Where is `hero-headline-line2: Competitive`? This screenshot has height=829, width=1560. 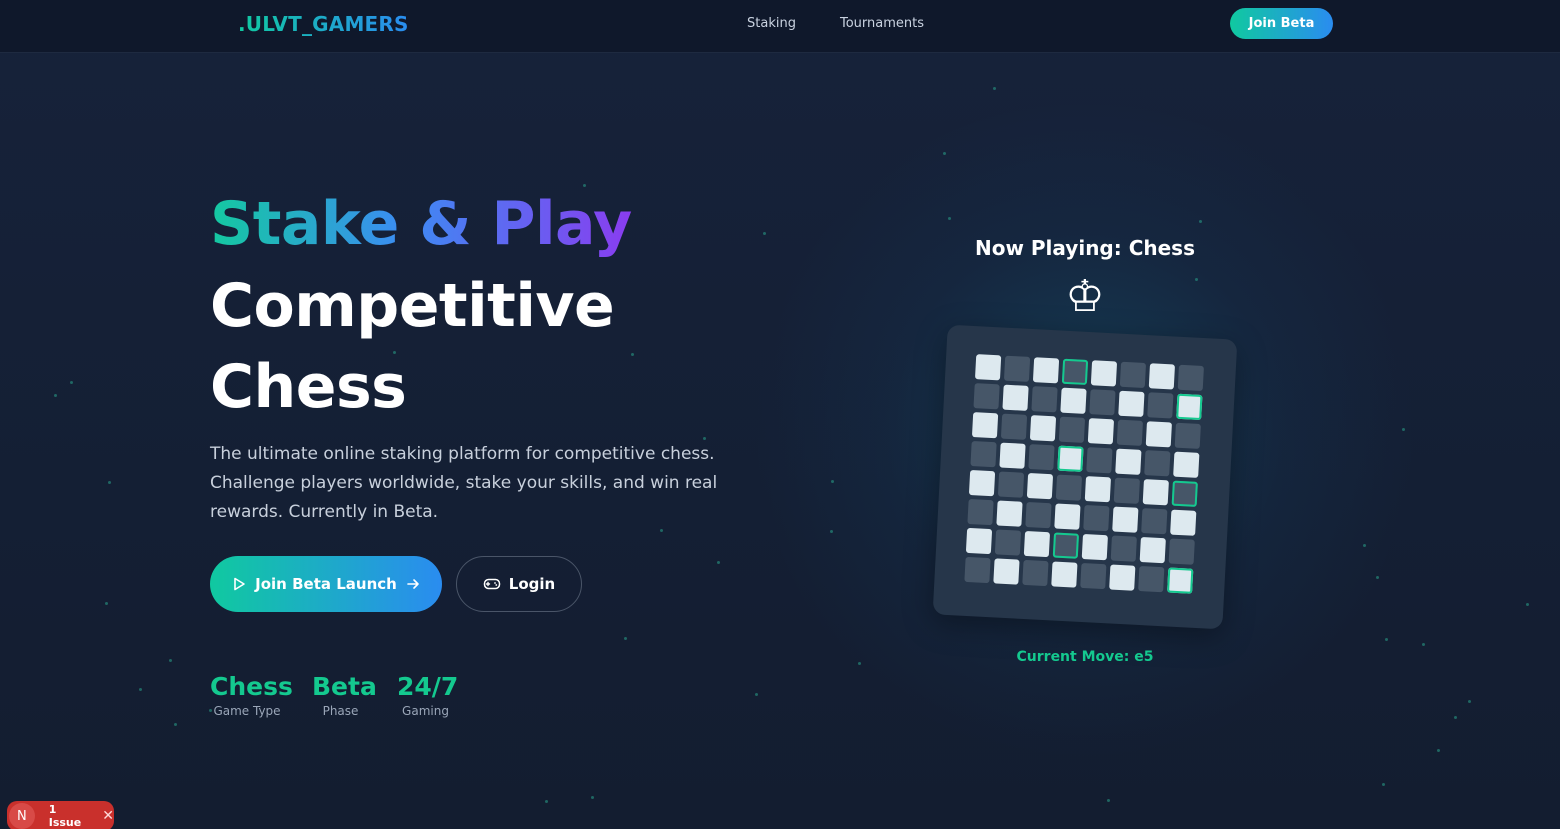 hero-headline-line2: Competitive is located at coordinates (412, 306).